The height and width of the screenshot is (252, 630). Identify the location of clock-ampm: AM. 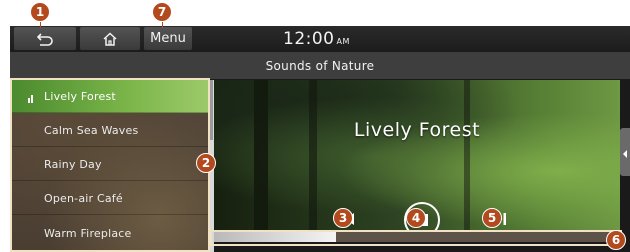
(343, 41).